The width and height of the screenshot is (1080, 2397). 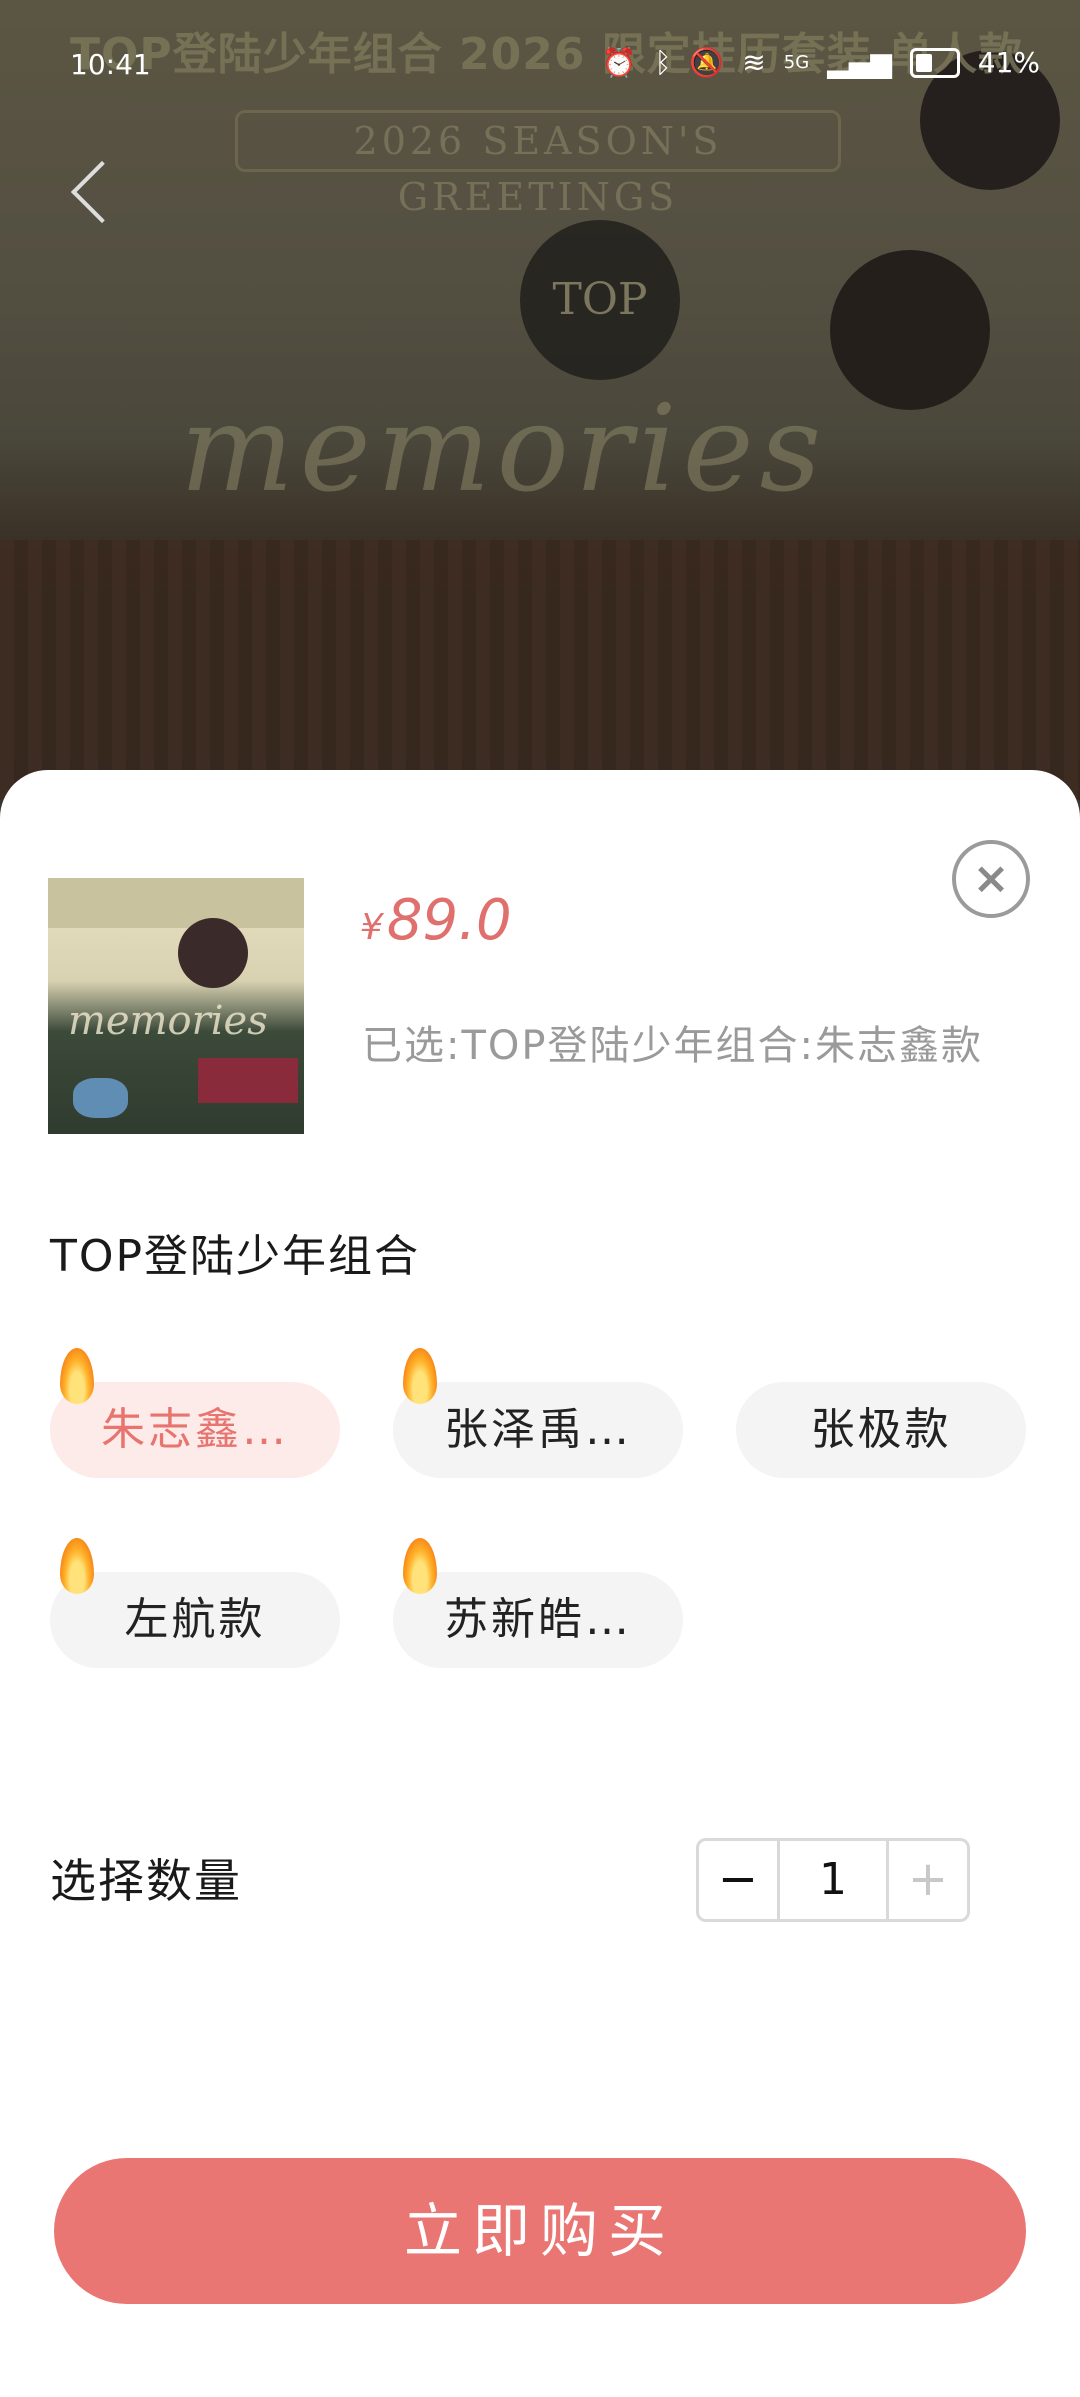 I want to click on close-icon: ×, so click(x=991, y=879).